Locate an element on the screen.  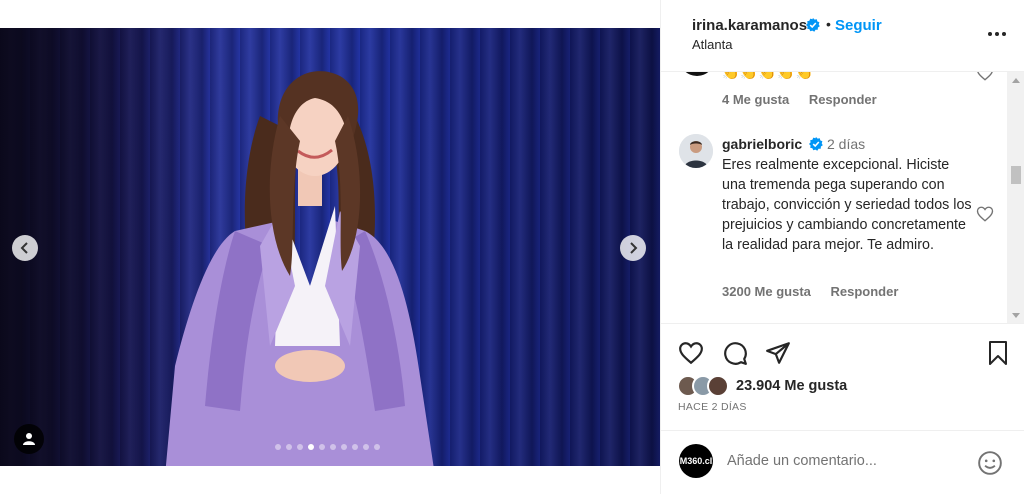
follow-button: Seguir is located at coordinates (858, 25).